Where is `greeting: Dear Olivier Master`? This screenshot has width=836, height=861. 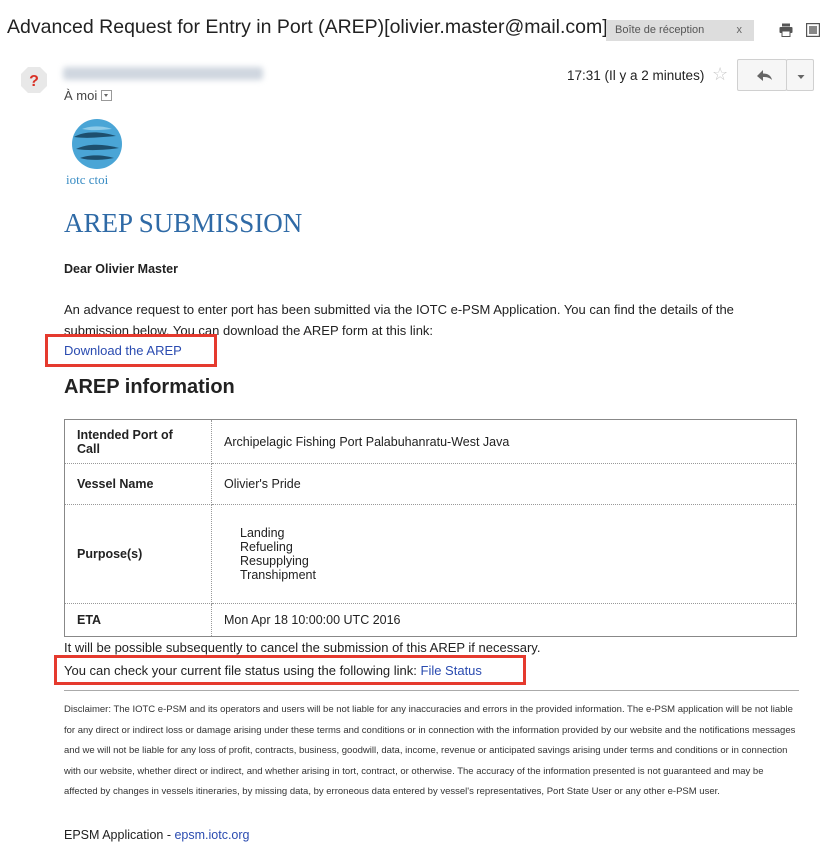 greeting: Dear Olivier Master is located at coordinates (121, 269).